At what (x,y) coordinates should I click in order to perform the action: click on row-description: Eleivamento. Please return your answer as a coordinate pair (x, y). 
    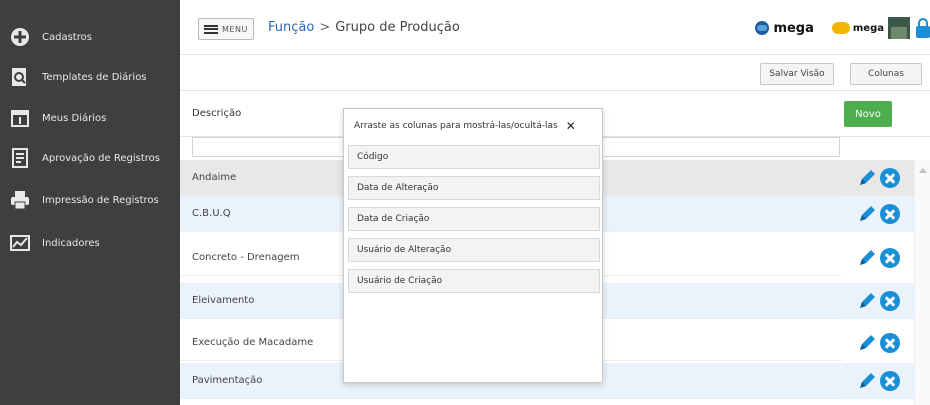
    Looking at the image, I should click on (223, 300).